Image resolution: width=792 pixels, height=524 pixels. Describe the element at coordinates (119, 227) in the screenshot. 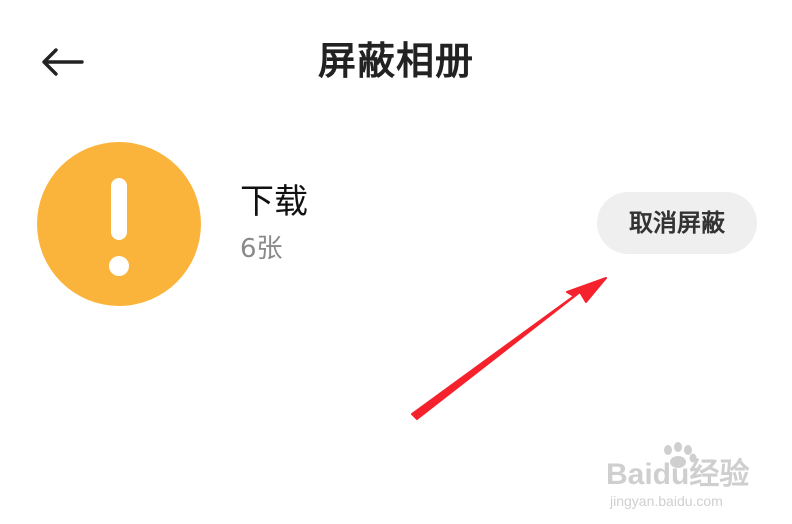

I see `exclamation-icon` at that location.